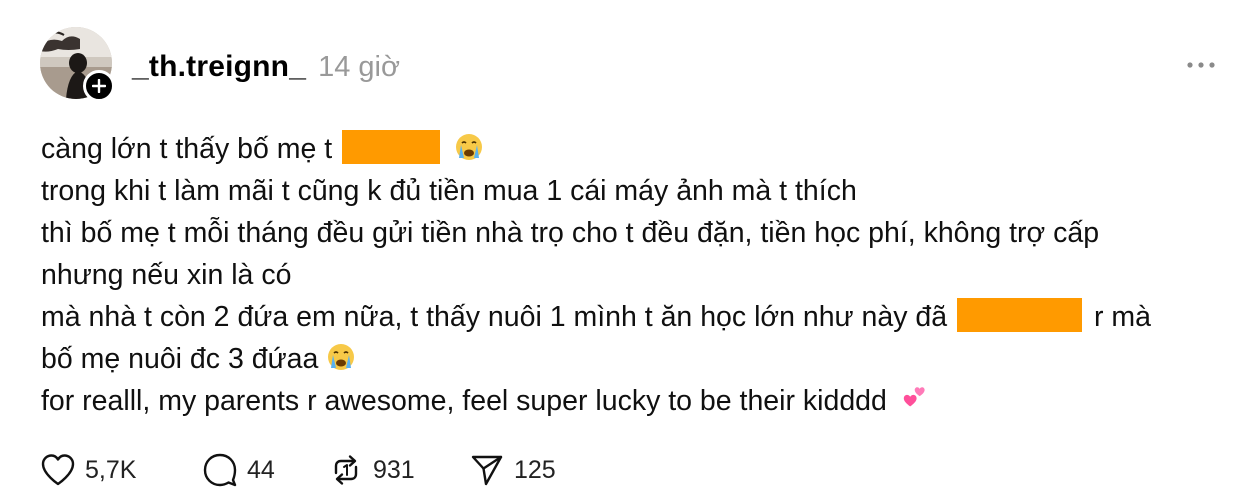 This screenshot has height=496, width=1252. Describe the element at coordinates (535, 469) in the screenshot. I see `share-count: 125` at that location.